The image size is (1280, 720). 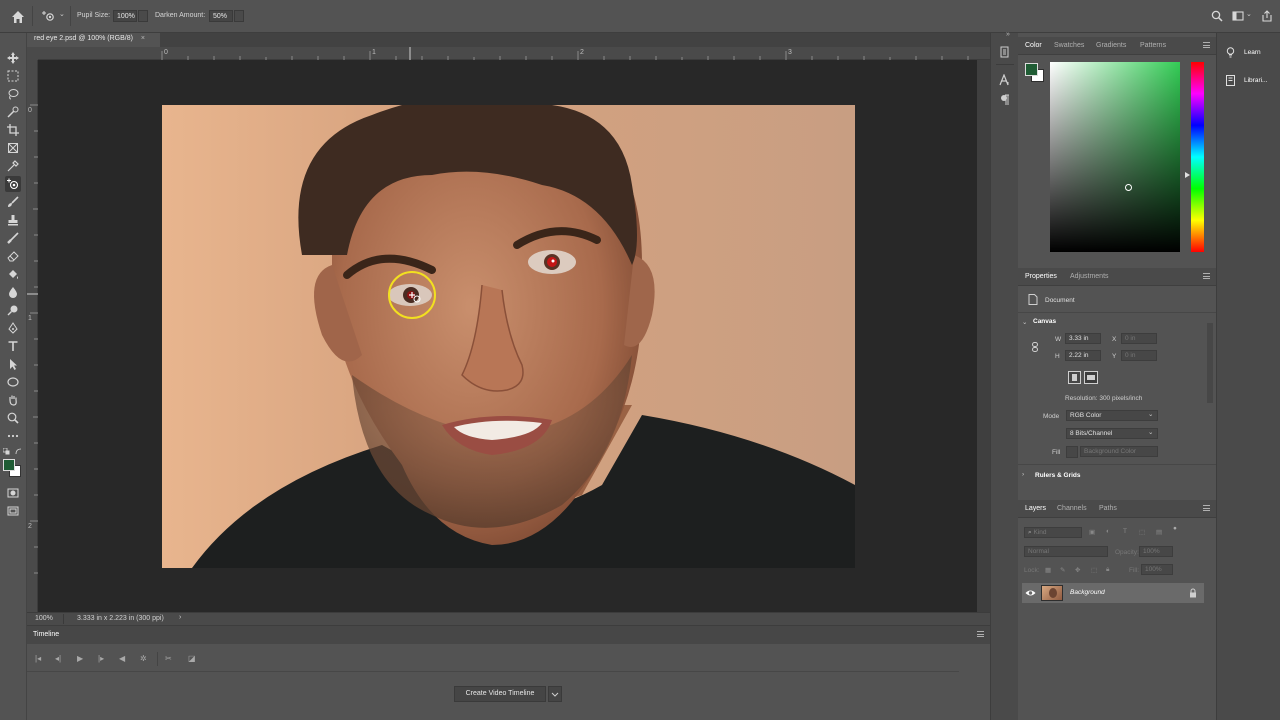 What do you see at coordinates (101, 658) in the screenshot?
I see `next-frame-icon: |▸` at bounding box center [101, 658].